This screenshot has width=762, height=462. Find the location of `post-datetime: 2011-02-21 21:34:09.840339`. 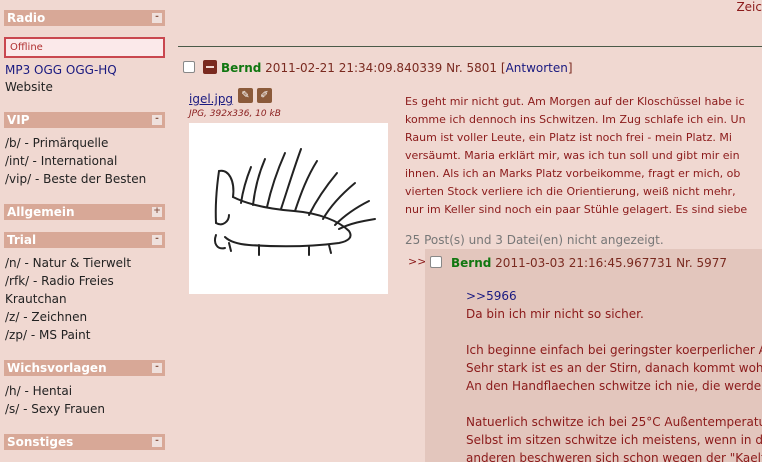

post-datetime: 2011-02-21 21:34:09.840339 is located at coordinates (354, 68).